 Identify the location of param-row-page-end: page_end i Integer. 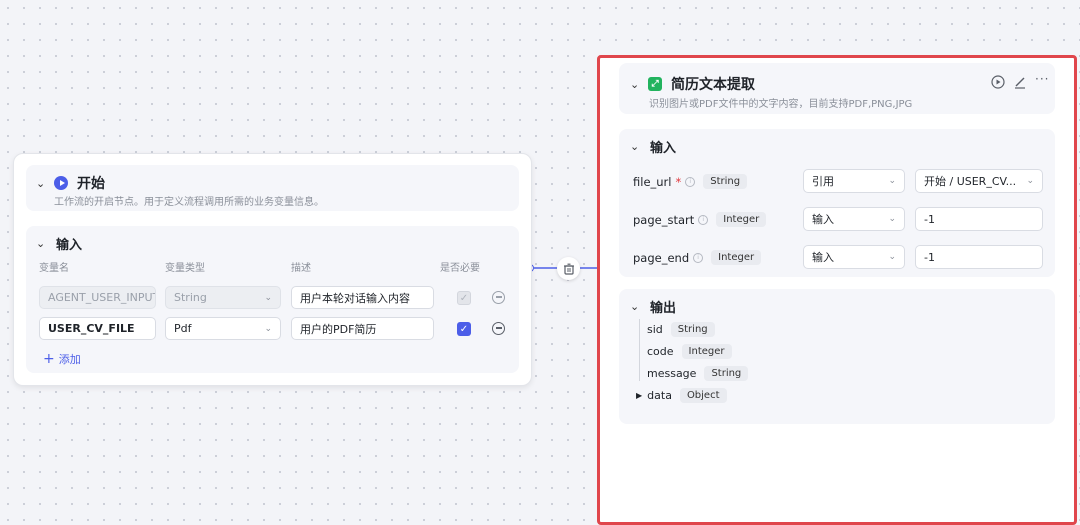
(697, 257).